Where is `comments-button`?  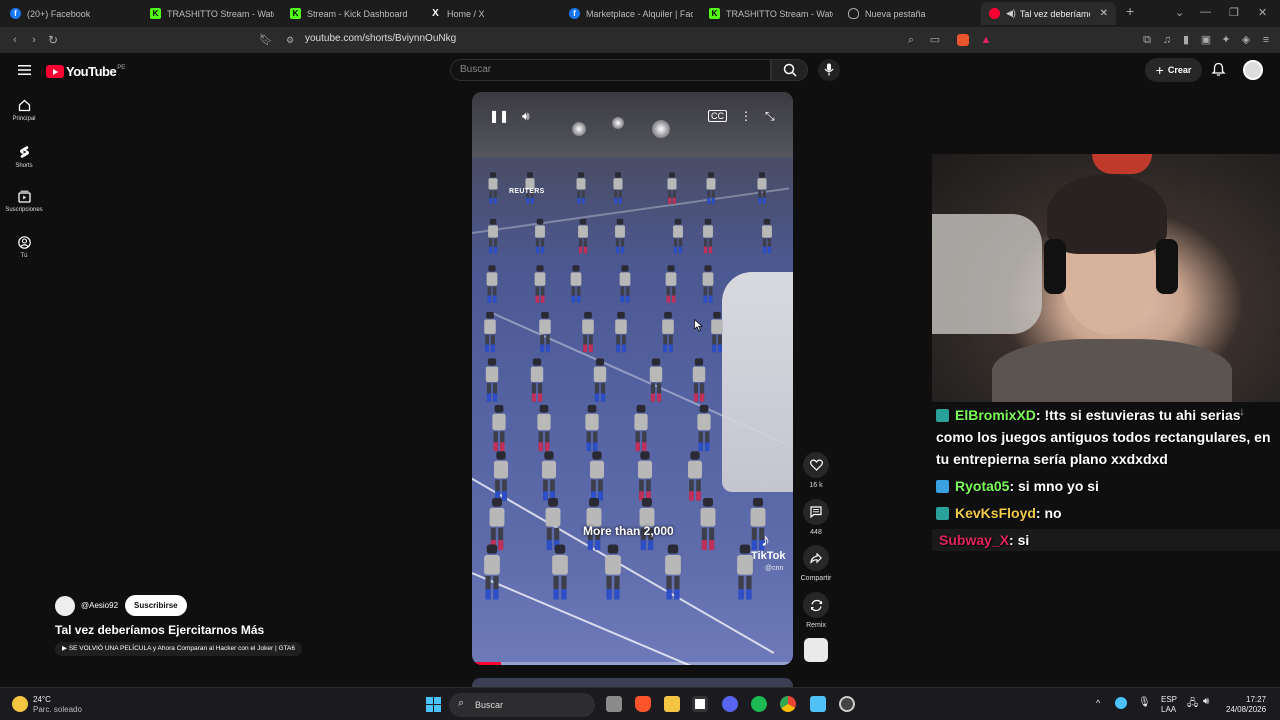
comments-button is located at coordinates (816, 512).